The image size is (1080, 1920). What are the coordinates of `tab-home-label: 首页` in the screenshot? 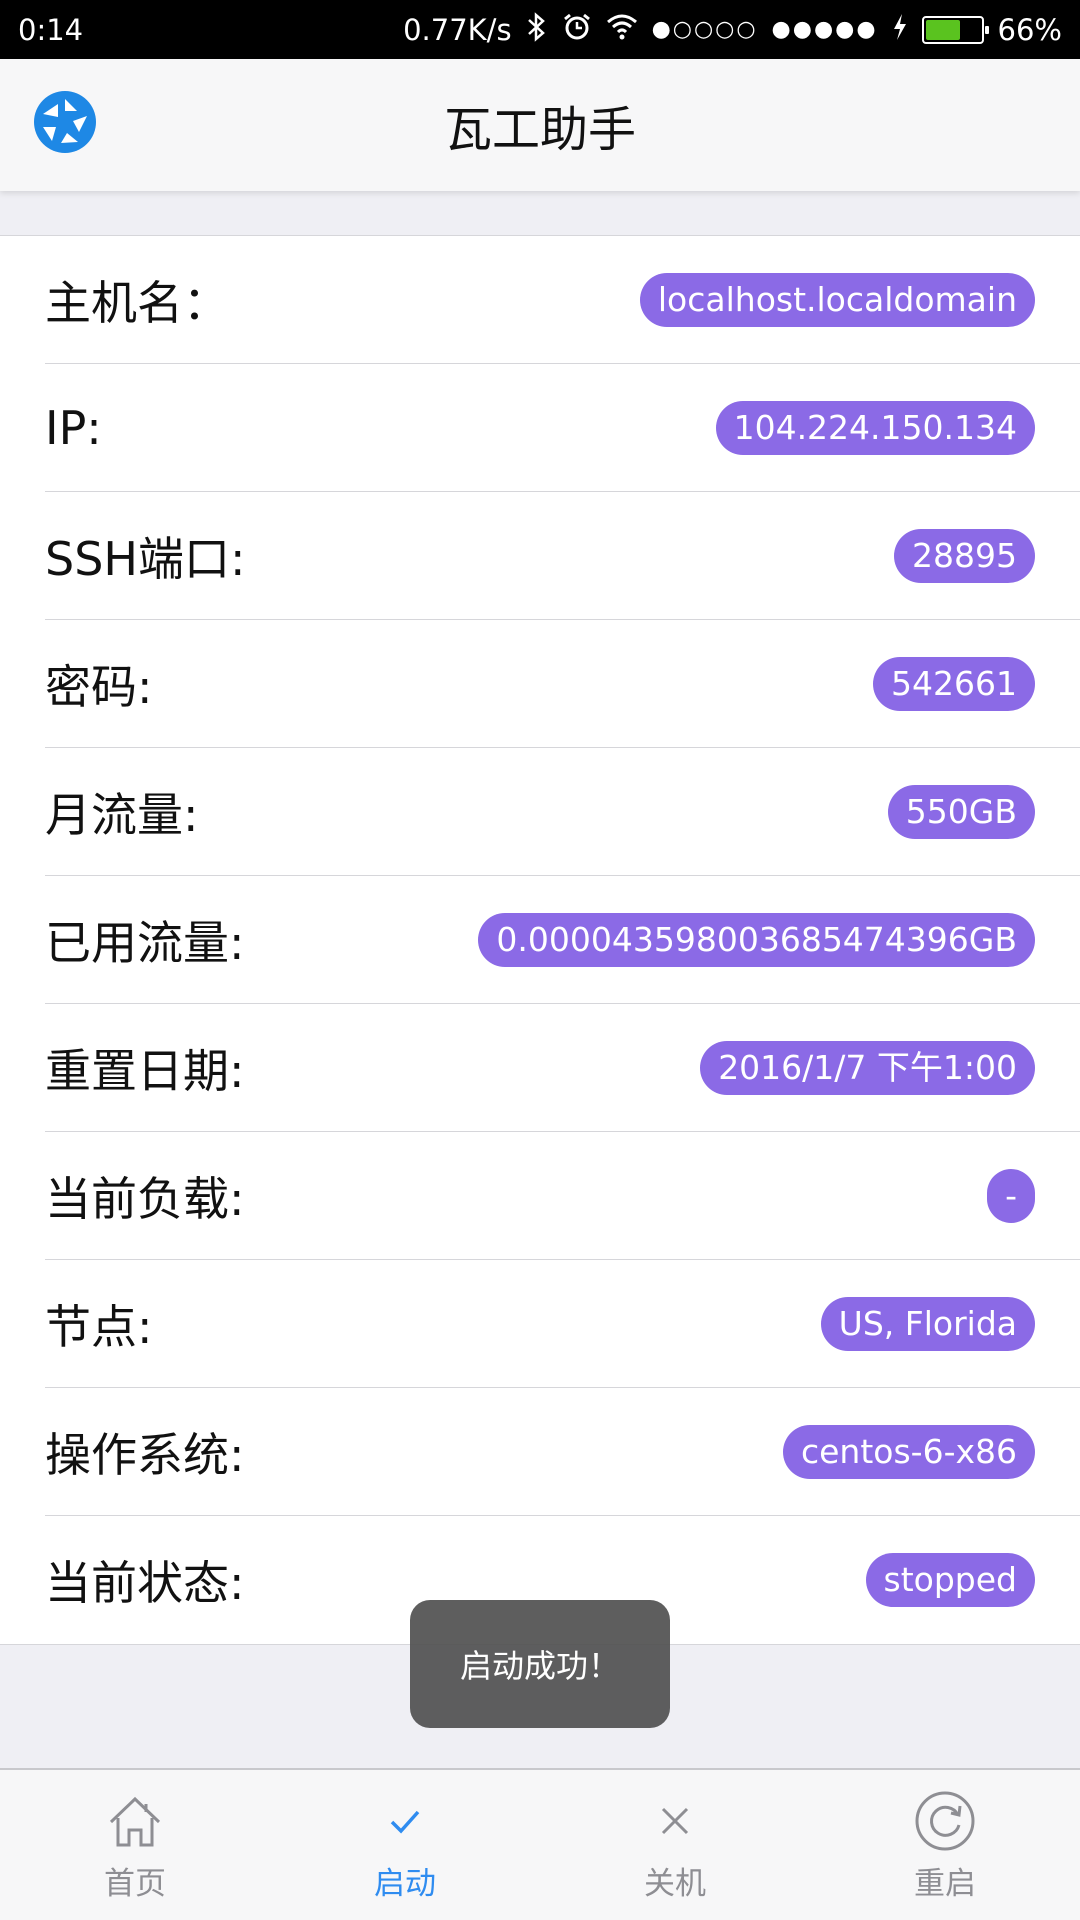 It's located at (135, 1884).